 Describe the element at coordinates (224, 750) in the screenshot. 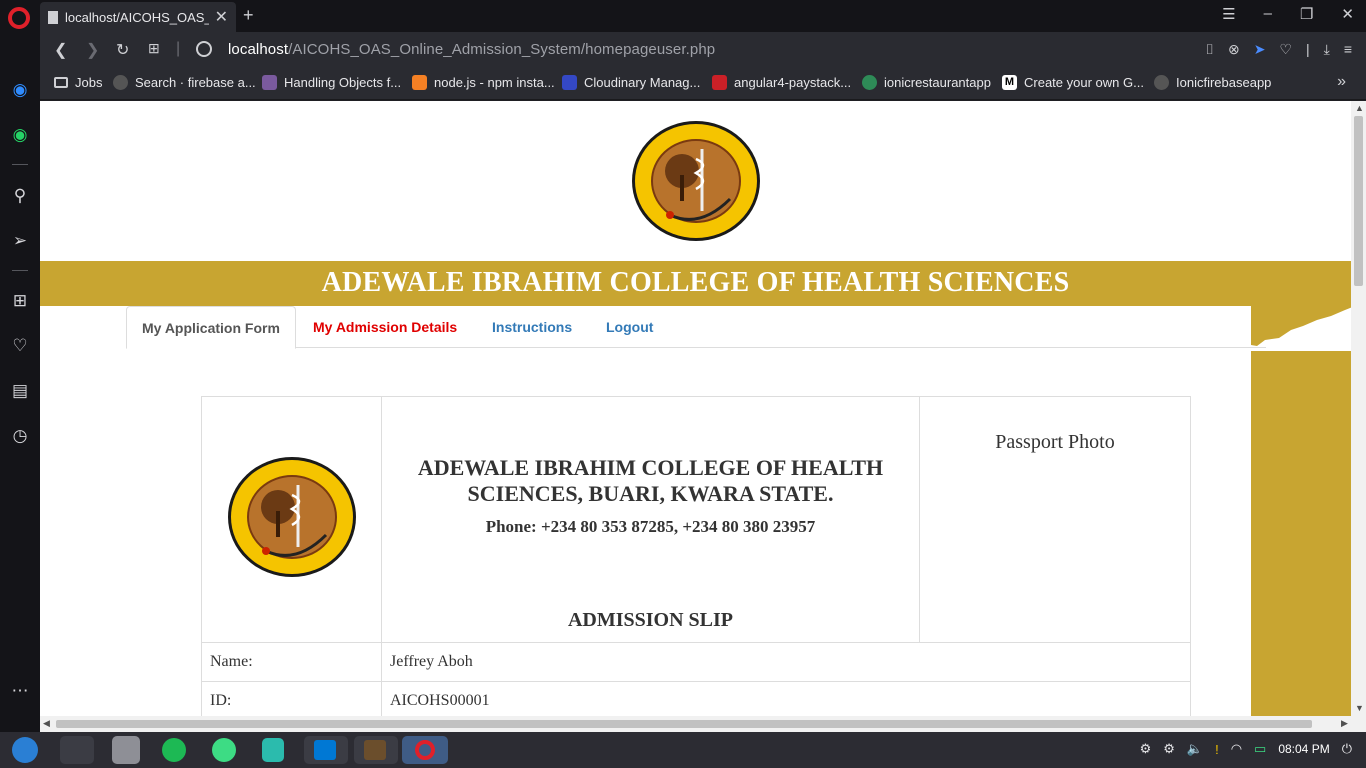

I see `android-studio-icon` at that location.